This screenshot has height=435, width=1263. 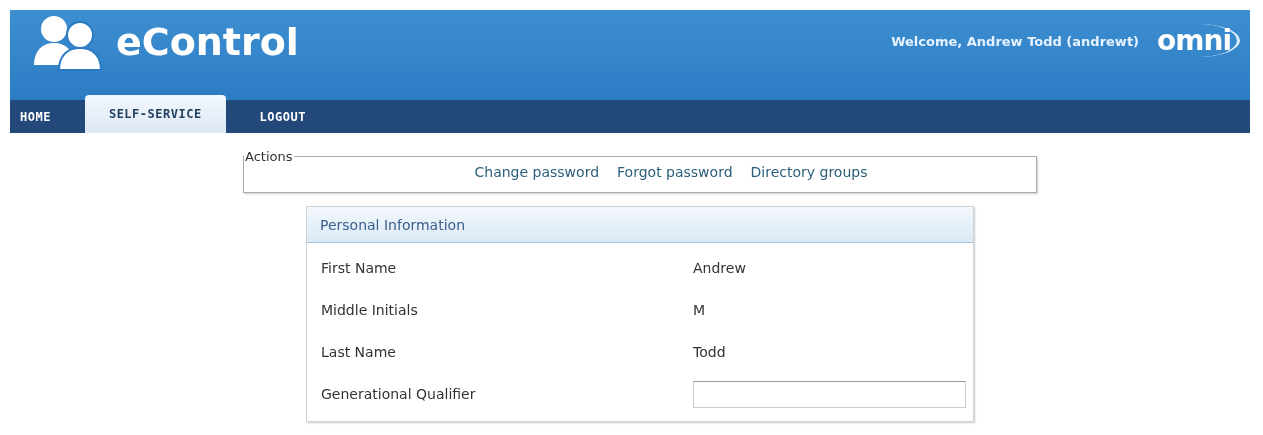 I want to click on nav-tab: LOGOUT, so click(x=289, y=116).